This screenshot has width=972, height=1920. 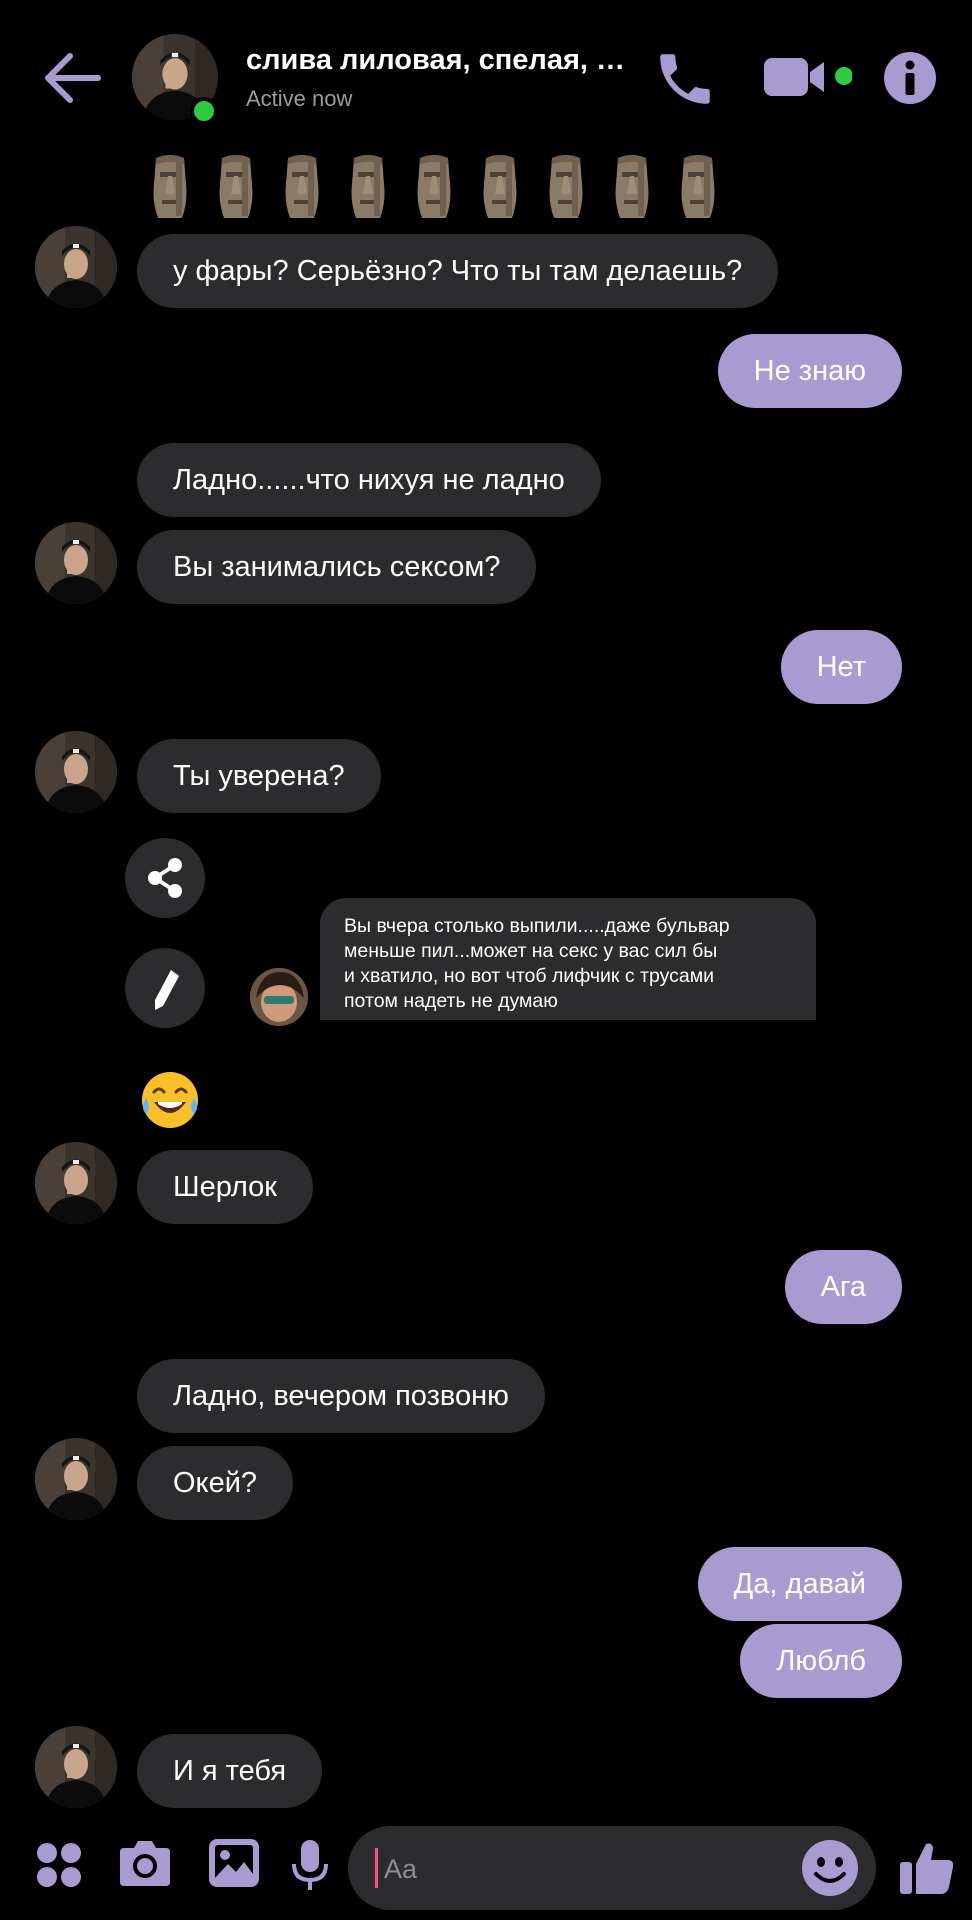 What do you see at coordinates (529, 976) in the screenshot?
I see `shared-message-line: и хватило, но вот чтоб лифчик с трусами` at bounding box center [529, 976].